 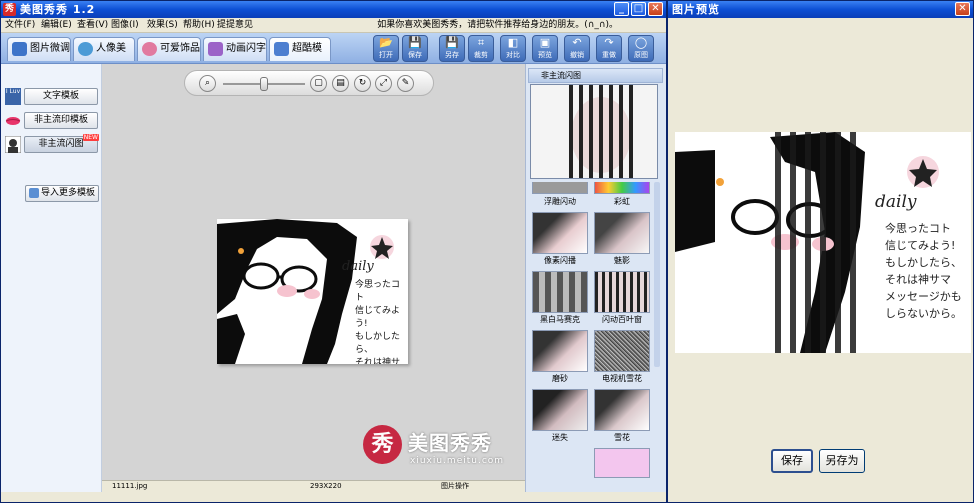 I want to click on tab-portrait-beauty: 人像美容, so click(x=104, y=56).